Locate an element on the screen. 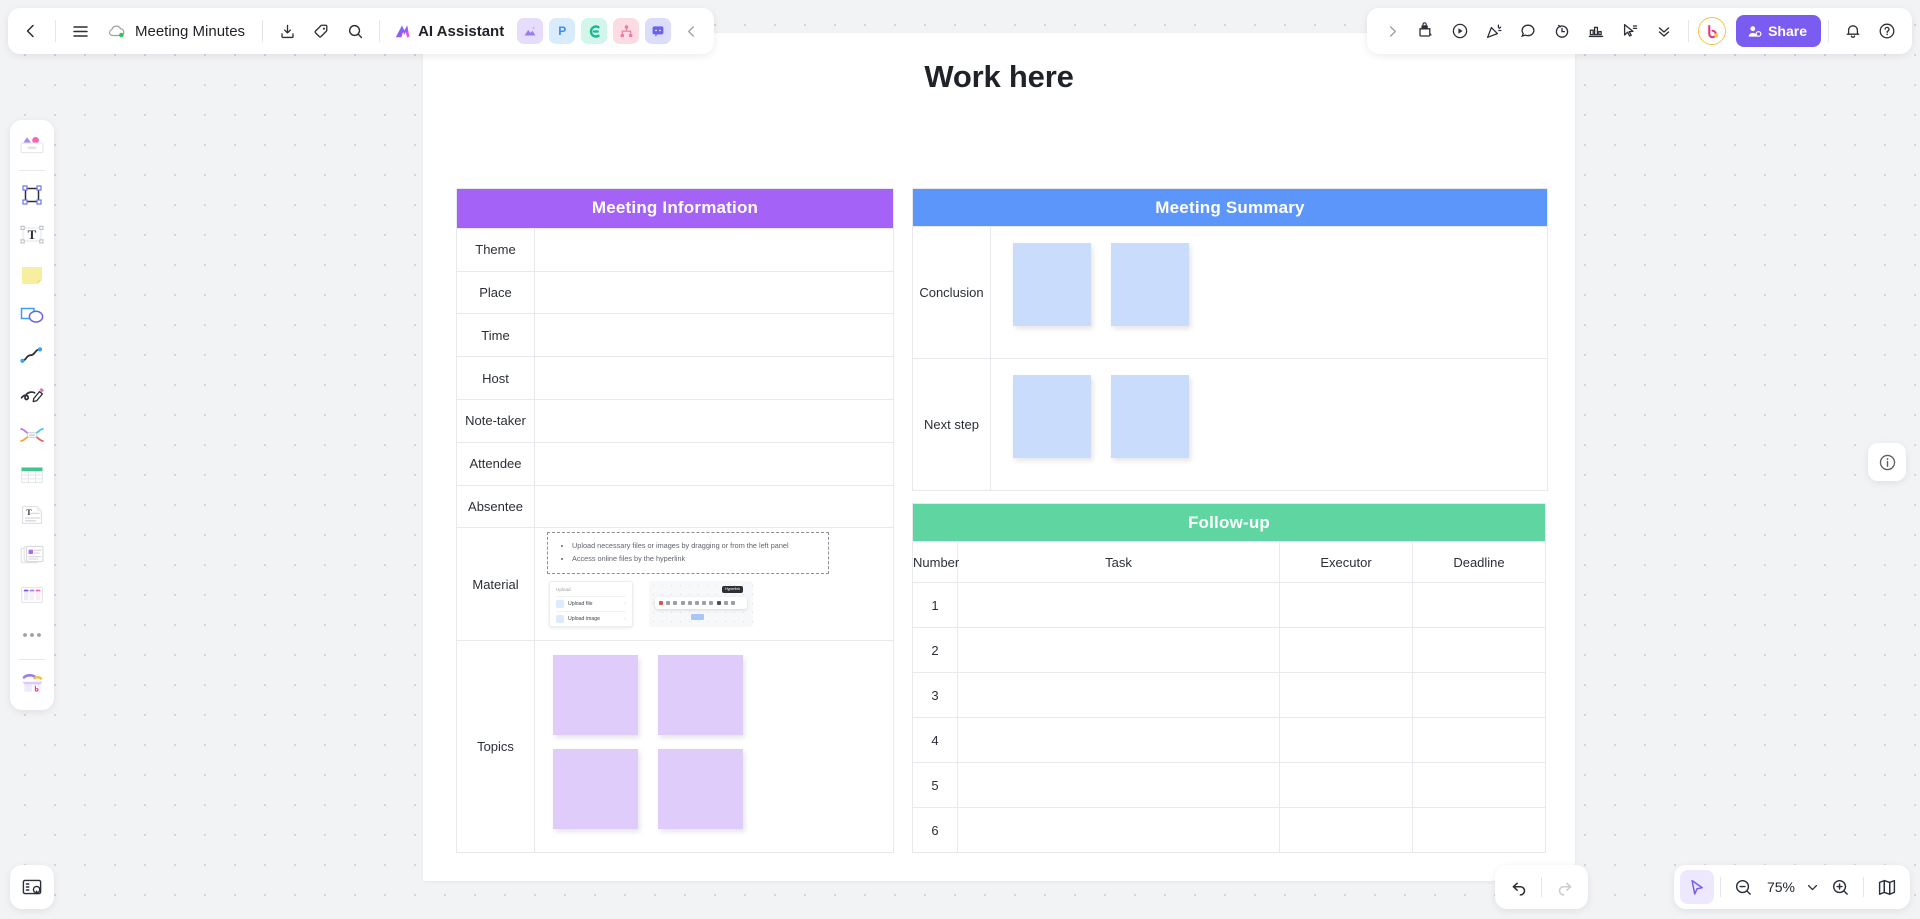  upload-file-icon is located at coordinates (560, 604).